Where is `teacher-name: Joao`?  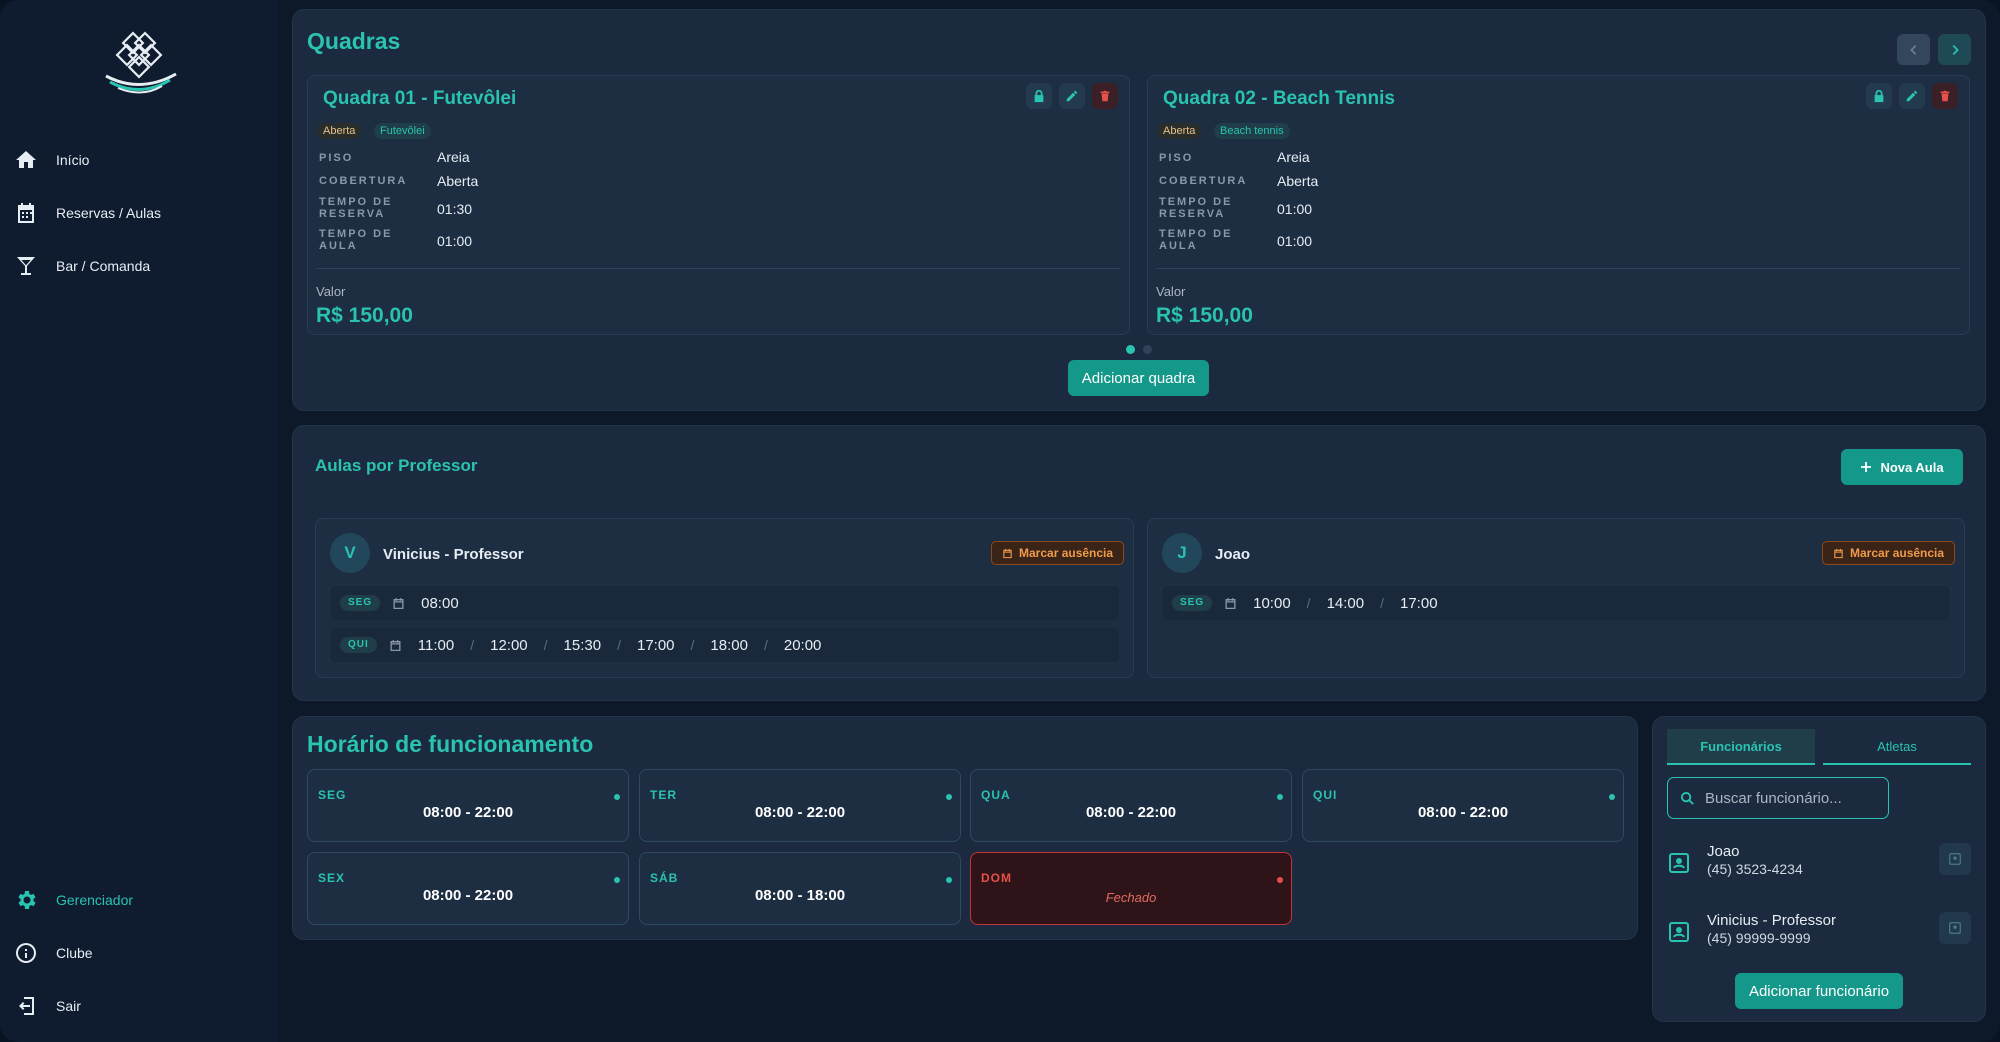 teacher-name: Joao is located at coordinates (1233, 554).